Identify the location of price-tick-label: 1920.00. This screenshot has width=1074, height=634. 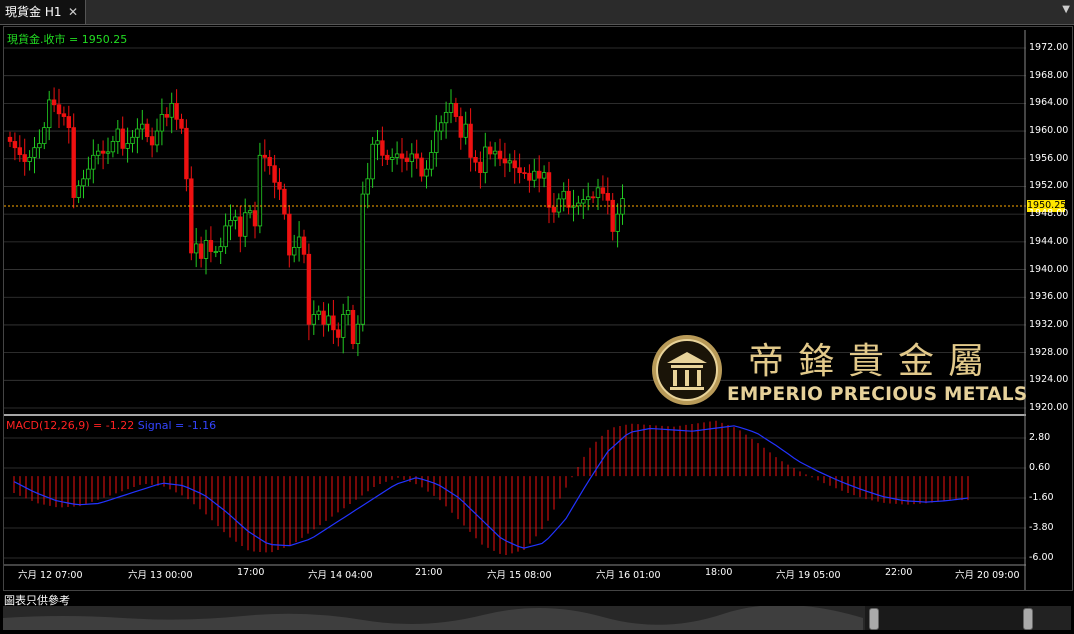
(1049, 407).